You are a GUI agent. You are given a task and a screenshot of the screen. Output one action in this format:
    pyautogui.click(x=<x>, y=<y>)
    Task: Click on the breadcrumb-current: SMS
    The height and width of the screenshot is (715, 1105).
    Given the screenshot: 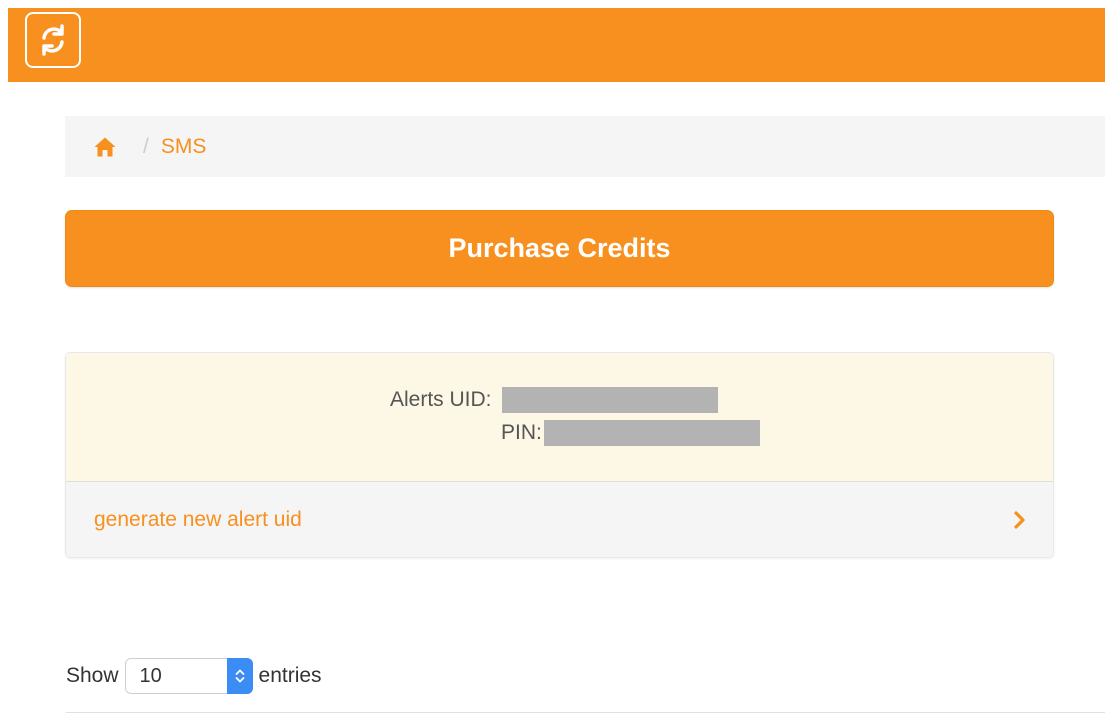 What is the action you would take?
    pyautogui.click(x=184, y=147)
    